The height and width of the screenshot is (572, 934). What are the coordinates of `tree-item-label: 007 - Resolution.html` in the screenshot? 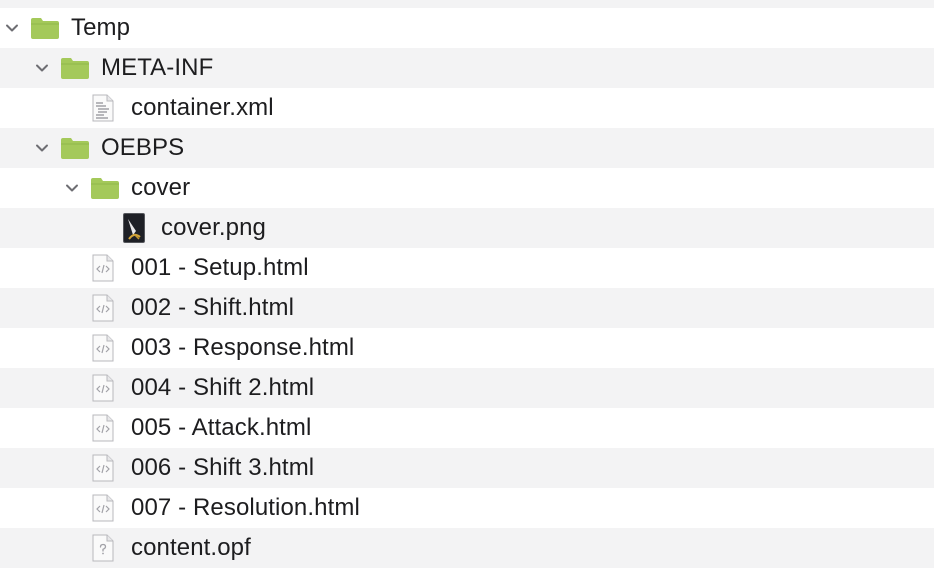 It's located at (245, 507).